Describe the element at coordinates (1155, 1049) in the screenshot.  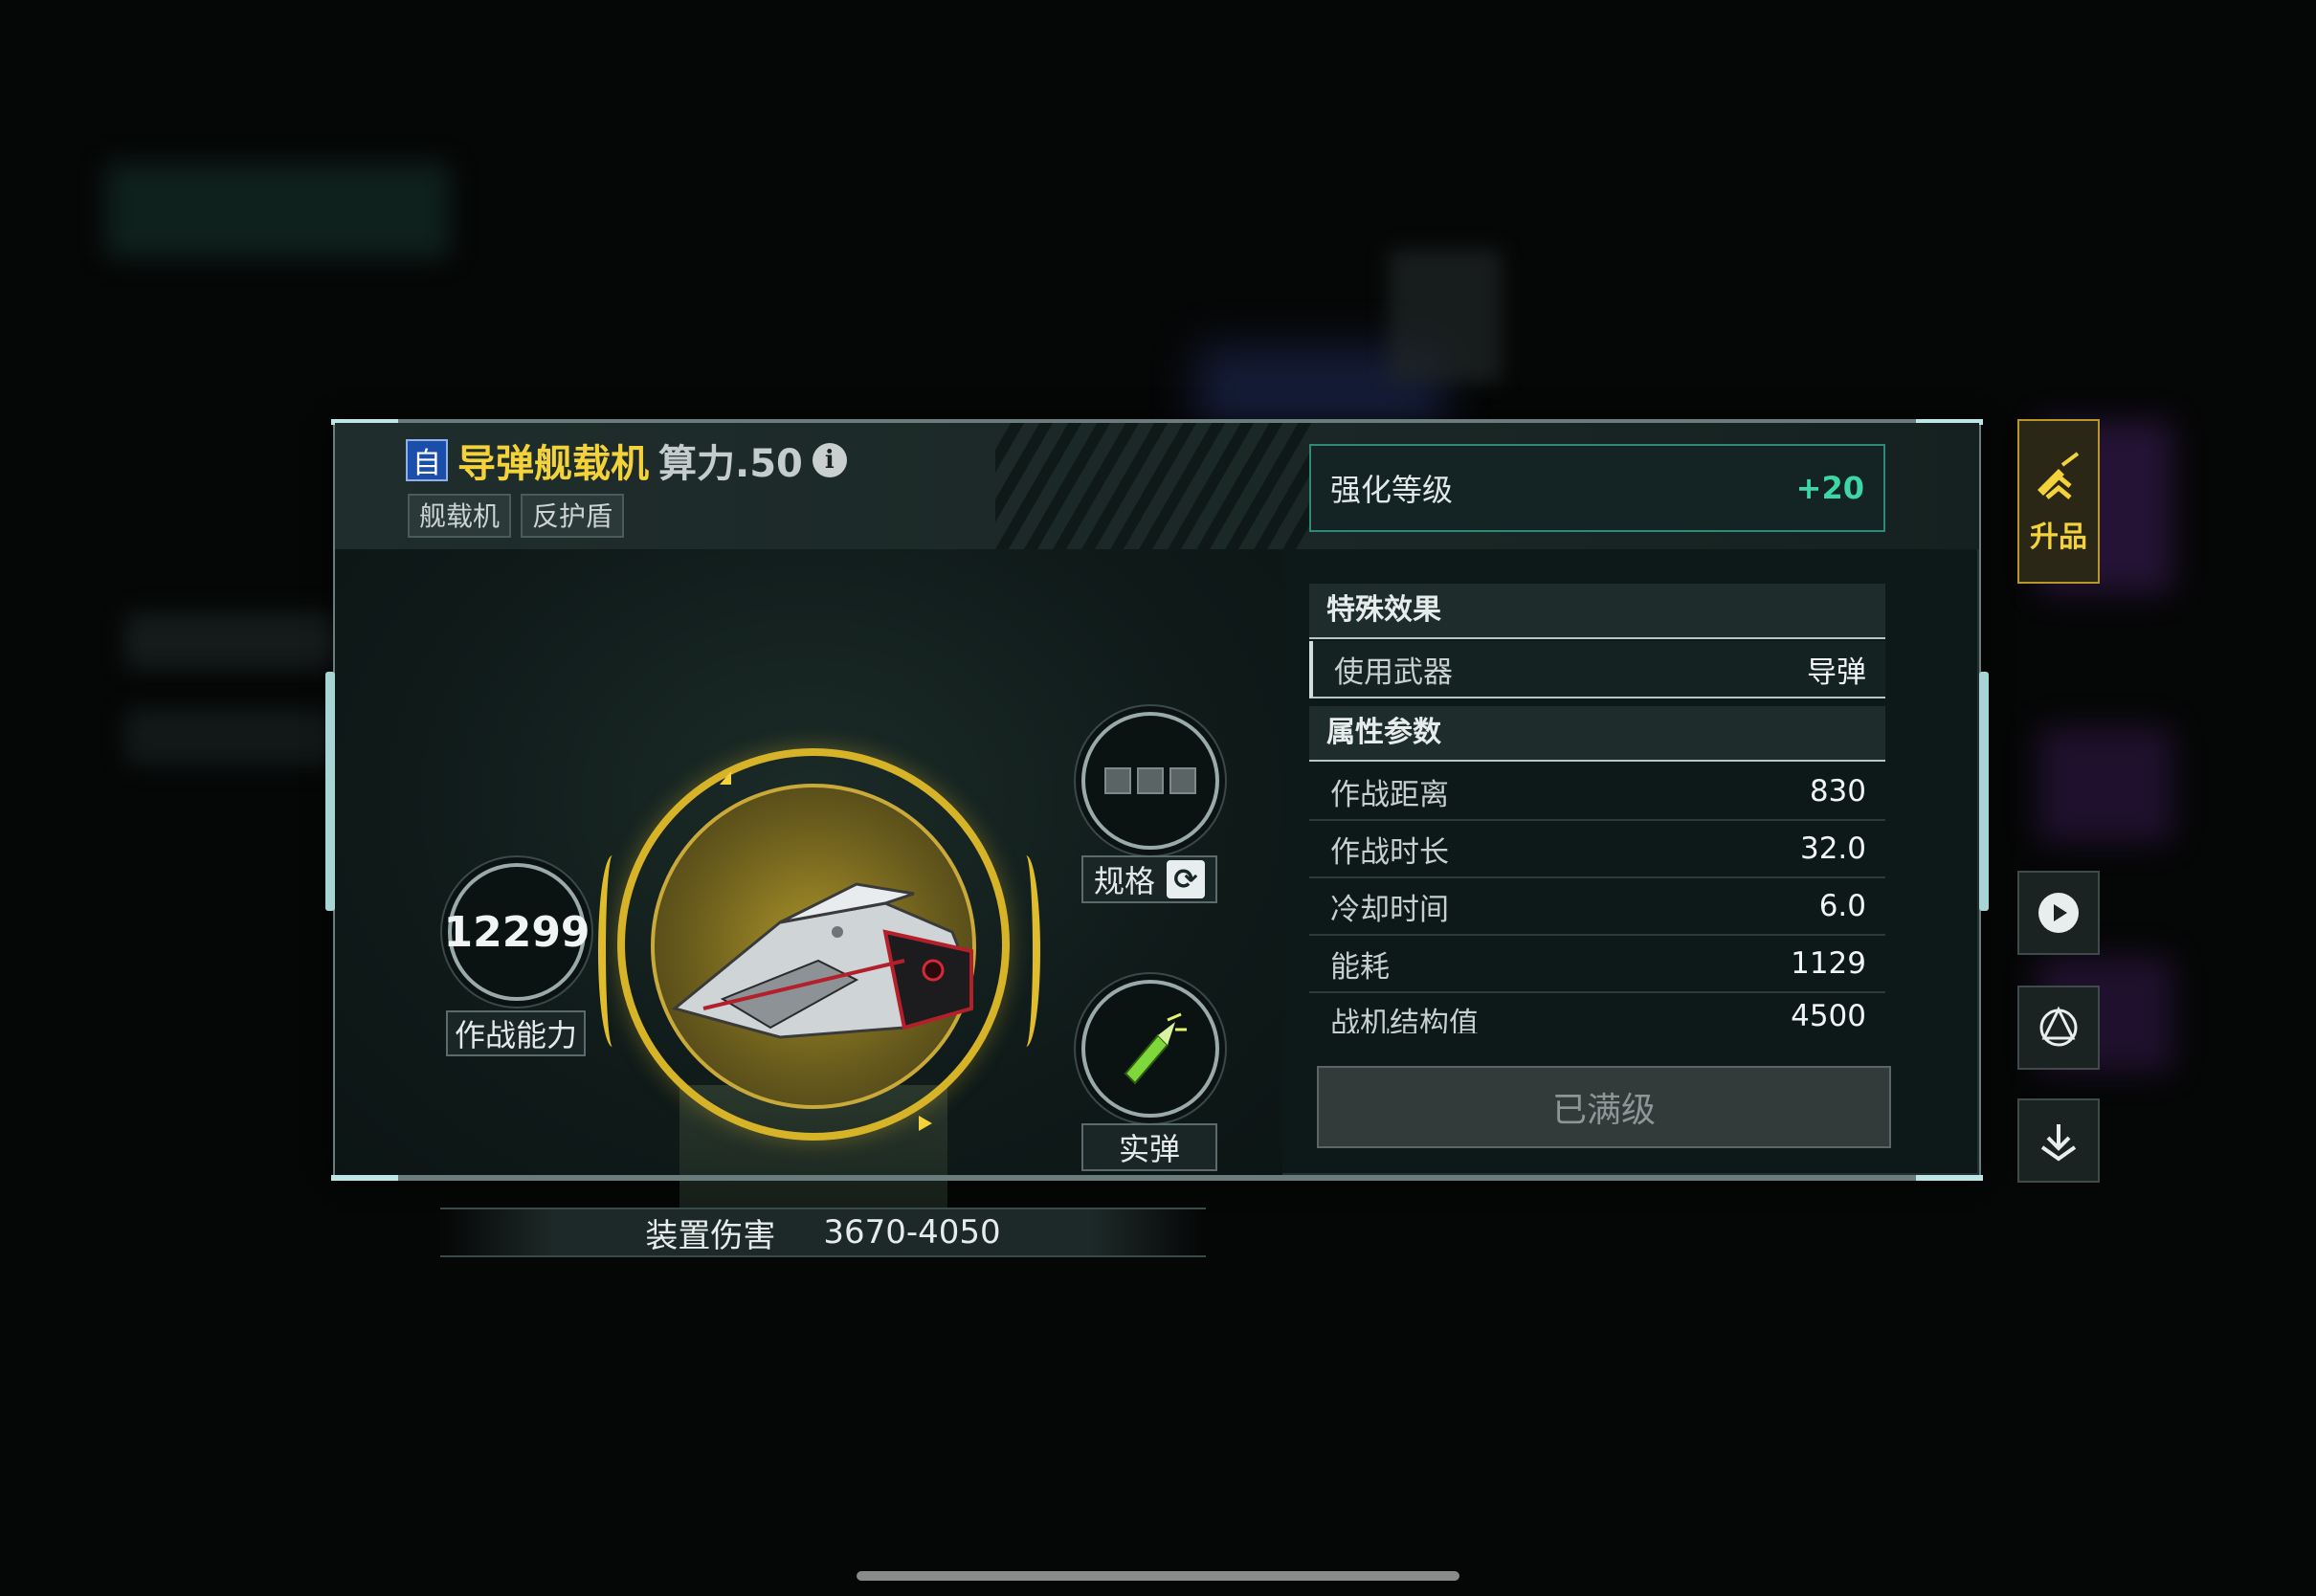
I see `missile-ammo-icon` at that location.